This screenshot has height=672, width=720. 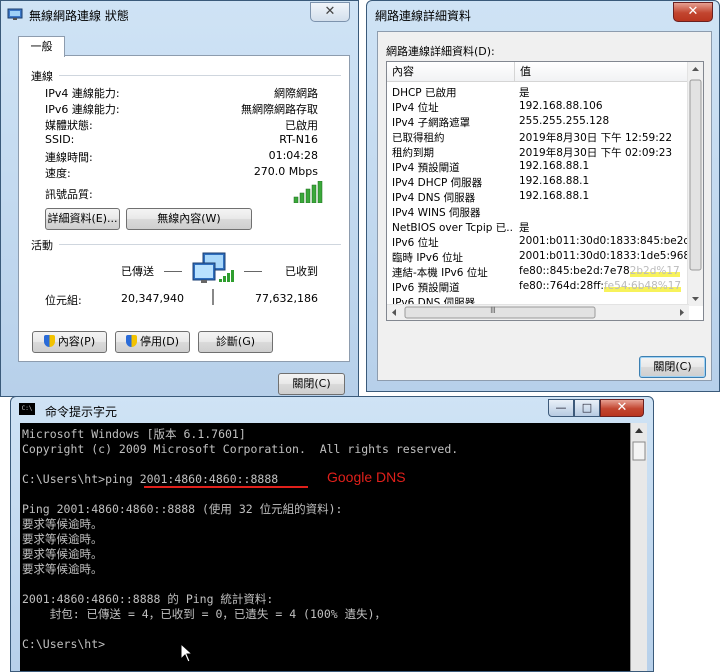 I want to click on status-close-icon: ✕, so click(x=330, y=12).